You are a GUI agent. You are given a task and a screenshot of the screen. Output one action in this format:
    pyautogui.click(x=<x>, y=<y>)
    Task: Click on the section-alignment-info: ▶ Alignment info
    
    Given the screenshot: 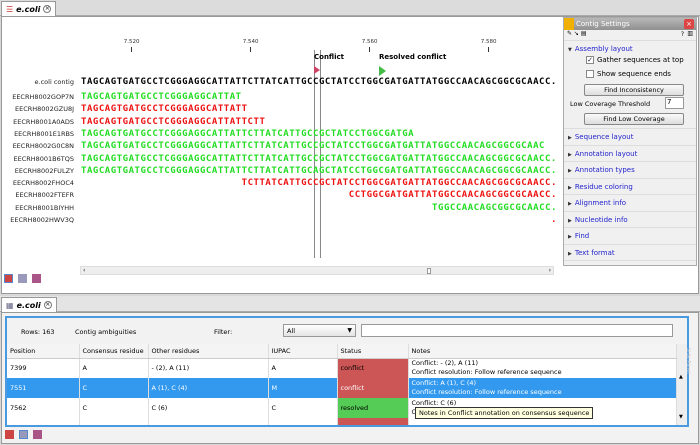 What is the action you would take?
    pyautogui.click(x=630, y=203)
    